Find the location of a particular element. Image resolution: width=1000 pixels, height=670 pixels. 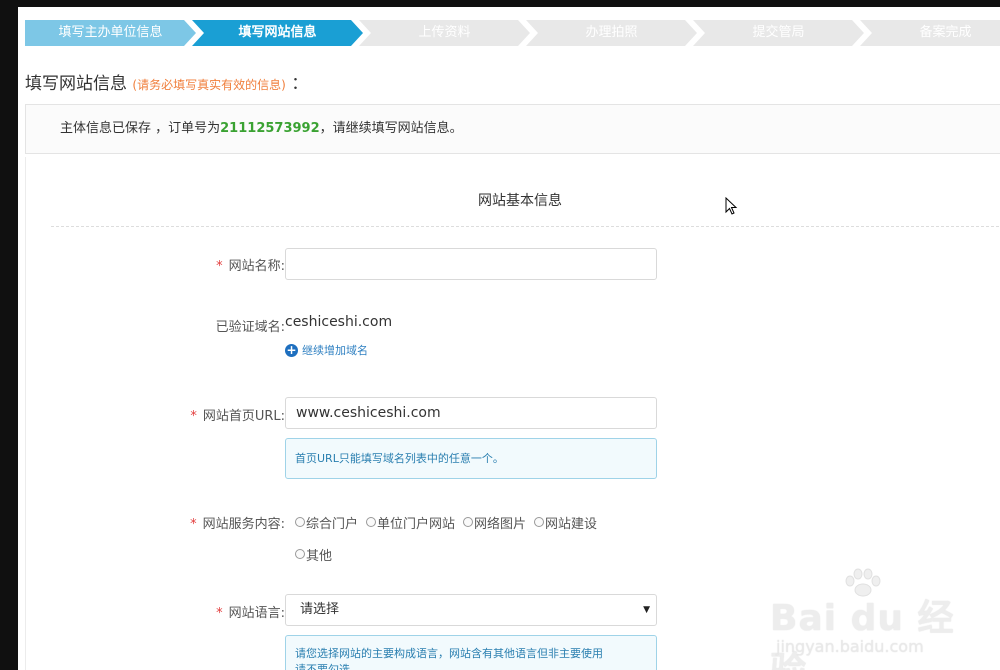

language-selected: 请选择 is located at coordinates (320, 609).